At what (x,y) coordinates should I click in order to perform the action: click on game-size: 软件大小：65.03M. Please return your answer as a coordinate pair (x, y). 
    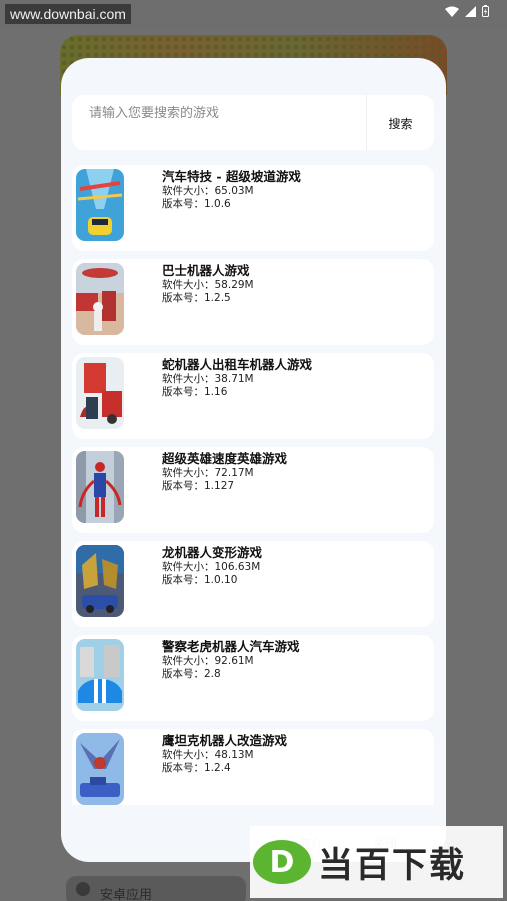
    Looking at the image, I should click on (208, 191).